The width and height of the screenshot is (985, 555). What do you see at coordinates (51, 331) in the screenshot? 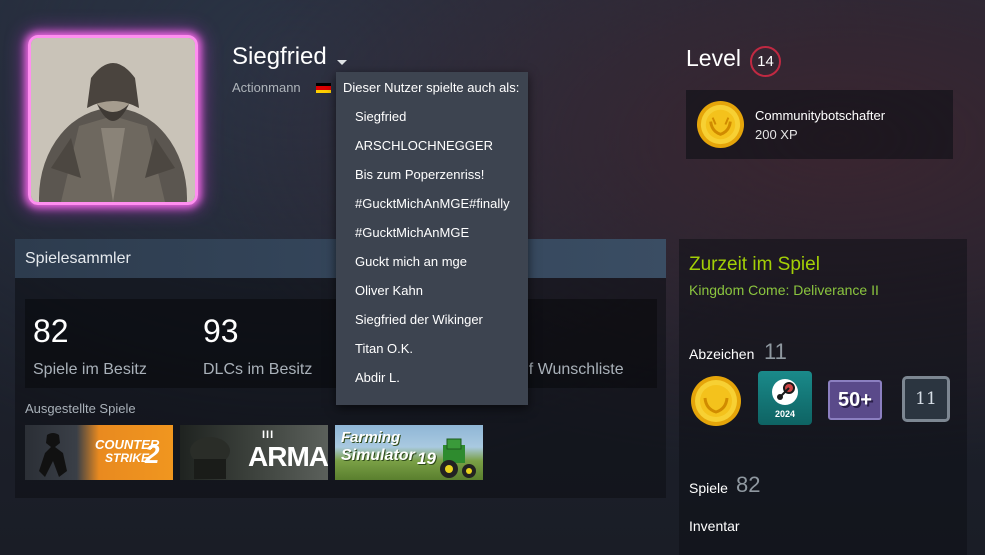
I see `stat-value-games: 82` at bounding box center [51, 331].